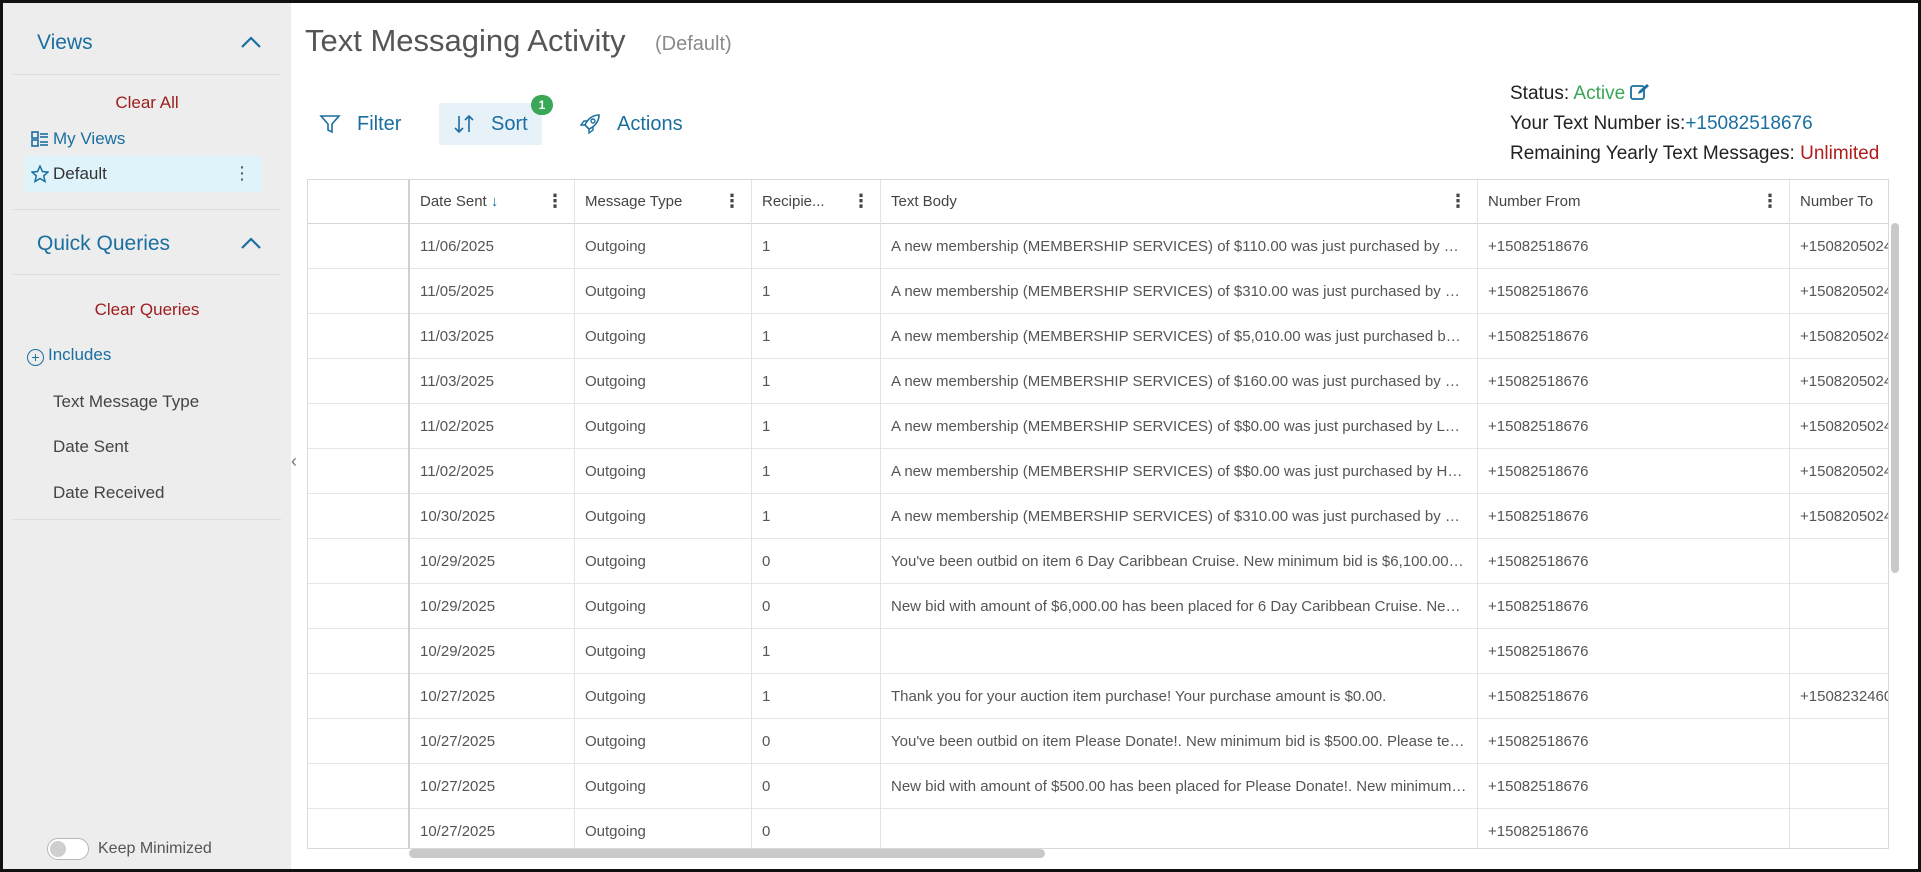  I want to click on query-date-sent: Date Sent, so click(91, 447).